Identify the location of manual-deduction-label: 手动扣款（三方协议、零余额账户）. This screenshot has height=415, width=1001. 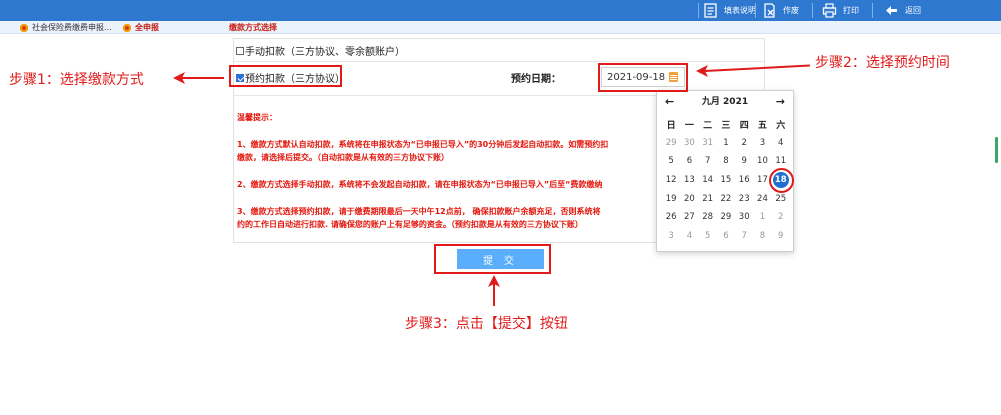
(325, 52).